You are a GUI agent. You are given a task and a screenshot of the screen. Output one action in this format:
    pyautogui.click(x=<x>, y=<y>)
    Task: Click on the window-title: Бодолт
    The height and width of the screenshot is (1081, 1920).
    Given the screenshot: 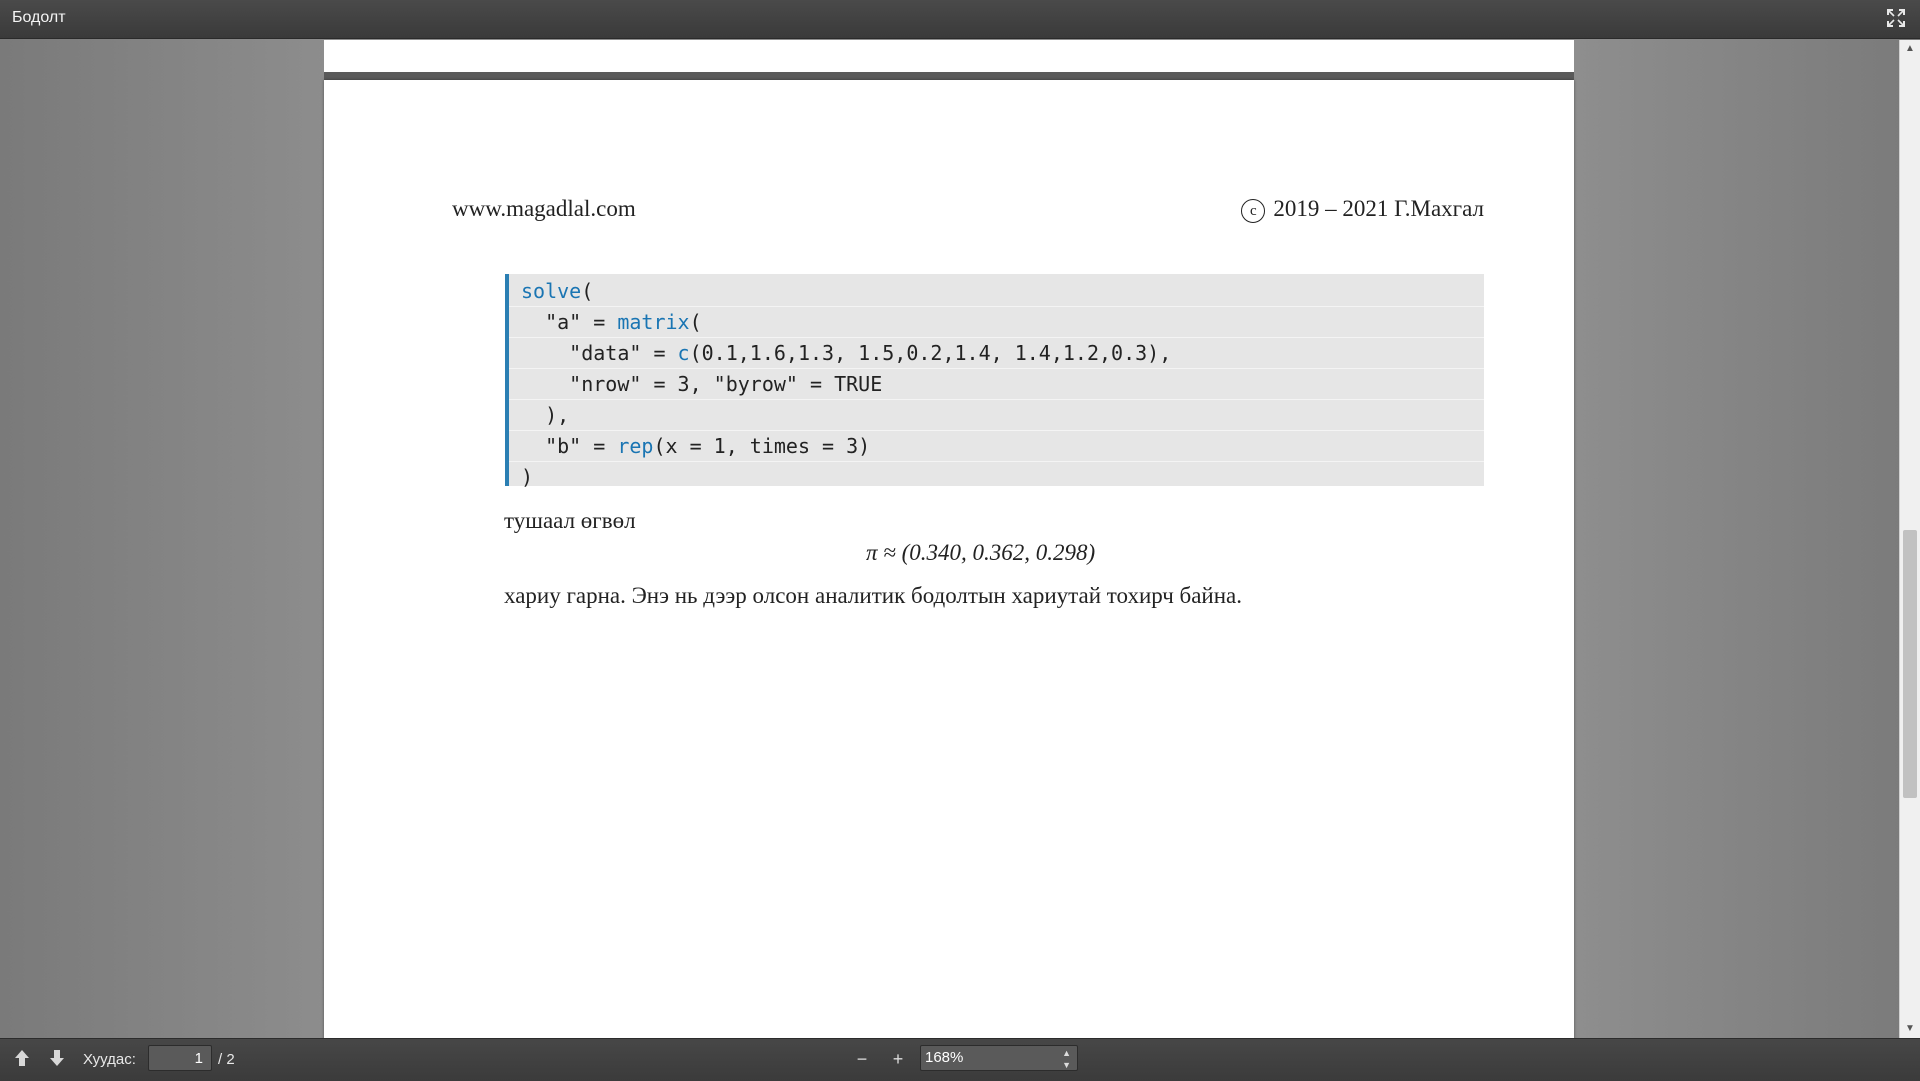 What is the action you would take?
    pyautogui.click(x=39, y=17)
    